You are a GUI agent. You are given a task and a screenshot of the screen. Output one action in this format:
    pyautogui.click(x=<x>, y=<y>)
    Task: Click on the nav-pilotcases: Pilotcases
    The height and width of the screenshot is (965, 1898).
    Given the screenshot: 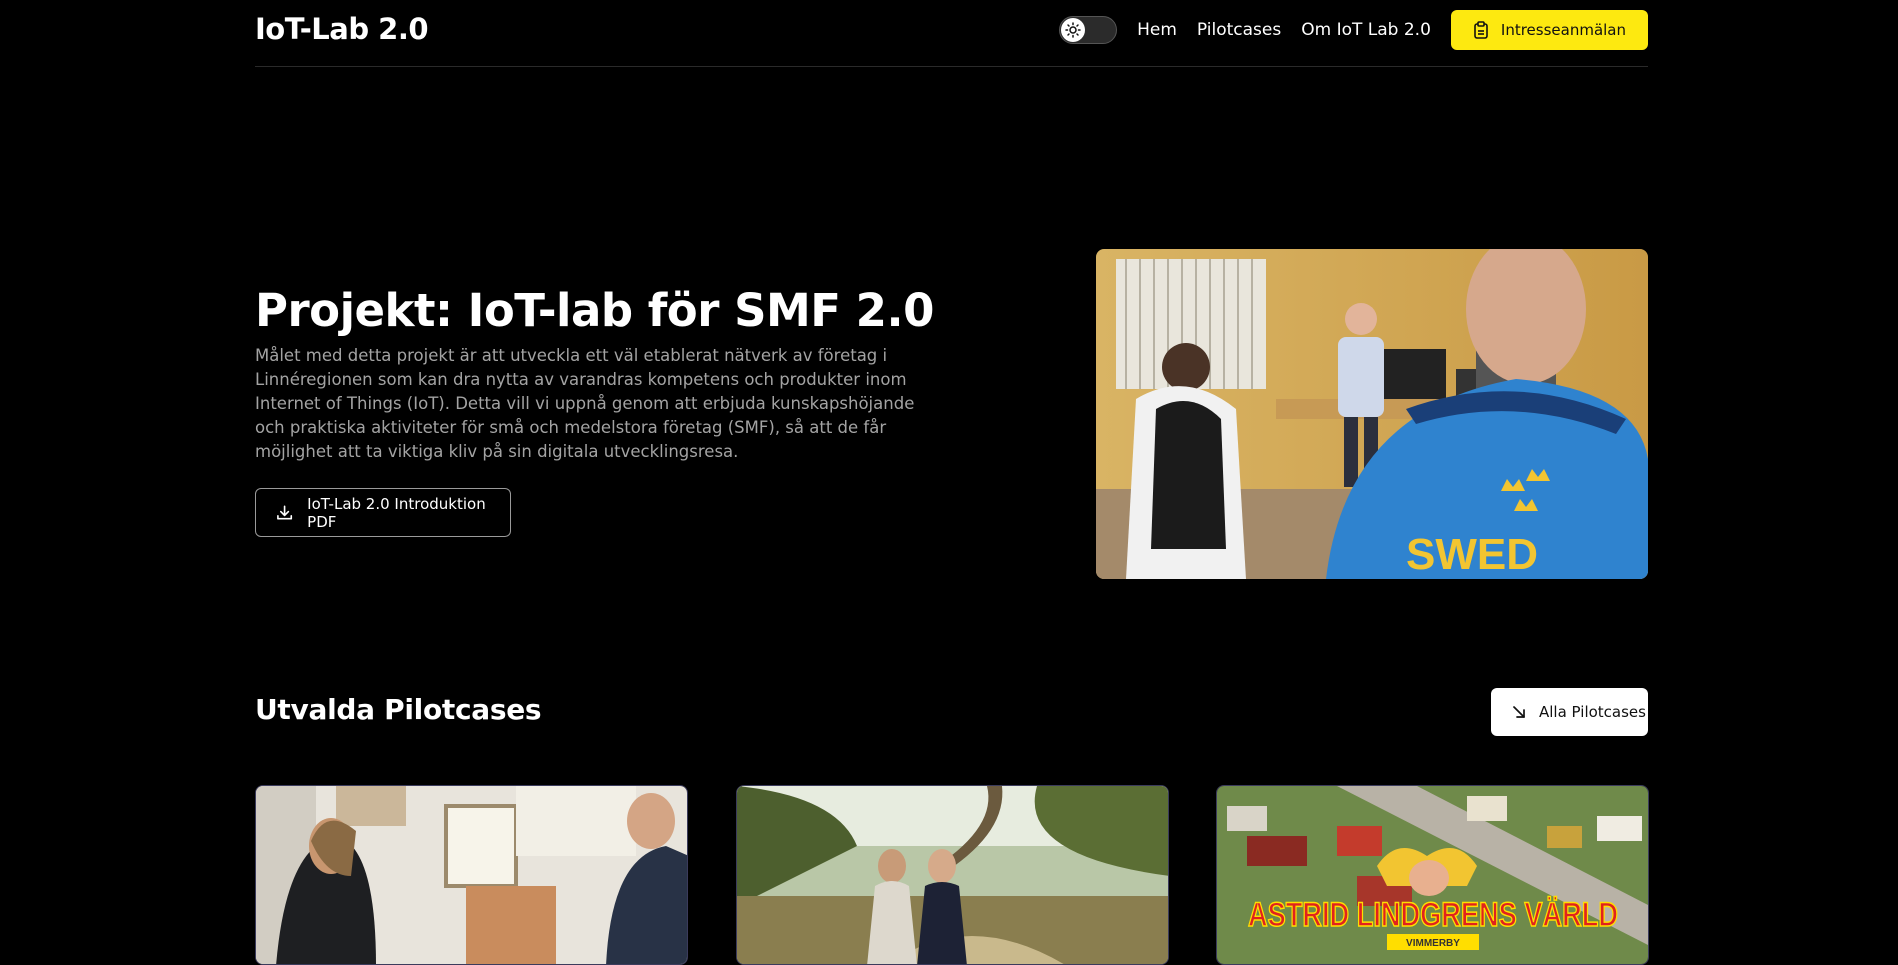 What is the action you would take?
    pyautogui.click(x=1239, y=30)
    